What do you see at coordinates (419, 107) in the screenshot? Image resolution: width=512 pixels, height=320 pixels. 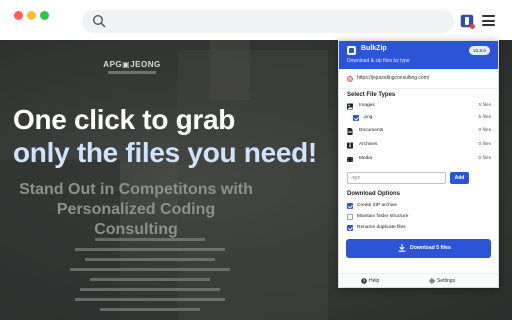 I see `file-type-row-images: Images 5 files` at bounding box center [419, 107].